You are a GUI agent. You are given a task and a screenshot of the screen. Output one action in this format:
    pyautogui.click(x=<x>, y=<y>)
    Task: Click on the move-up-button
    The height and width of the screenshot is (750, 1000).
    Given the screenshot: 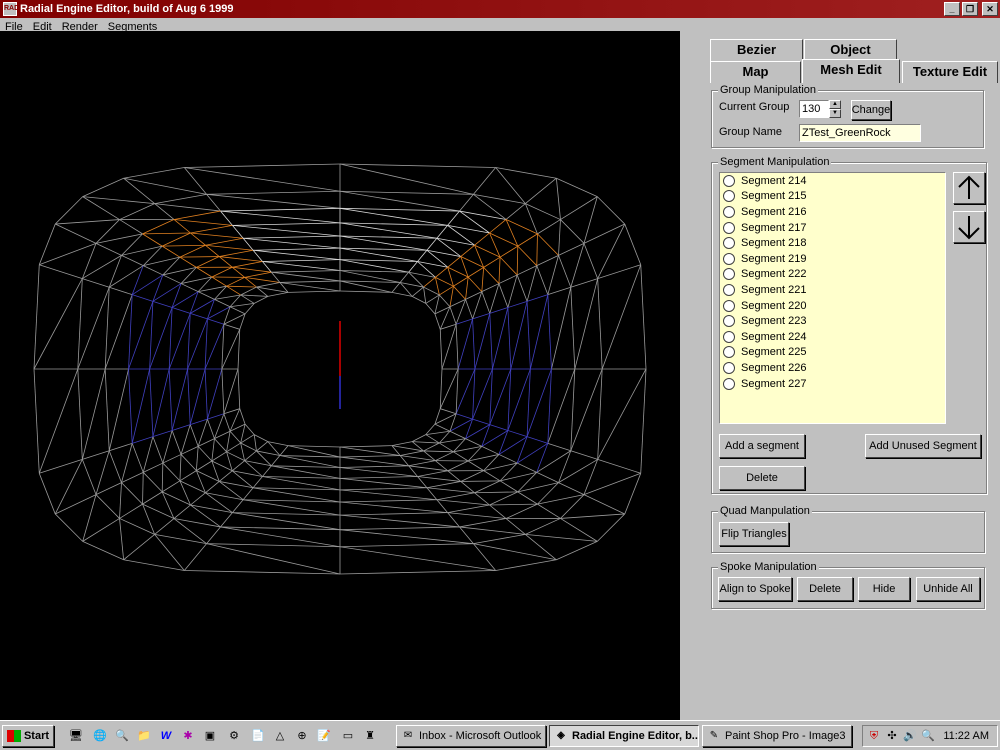 What is the action you would take?
    pyautogui.click(x=969, y=188)
    